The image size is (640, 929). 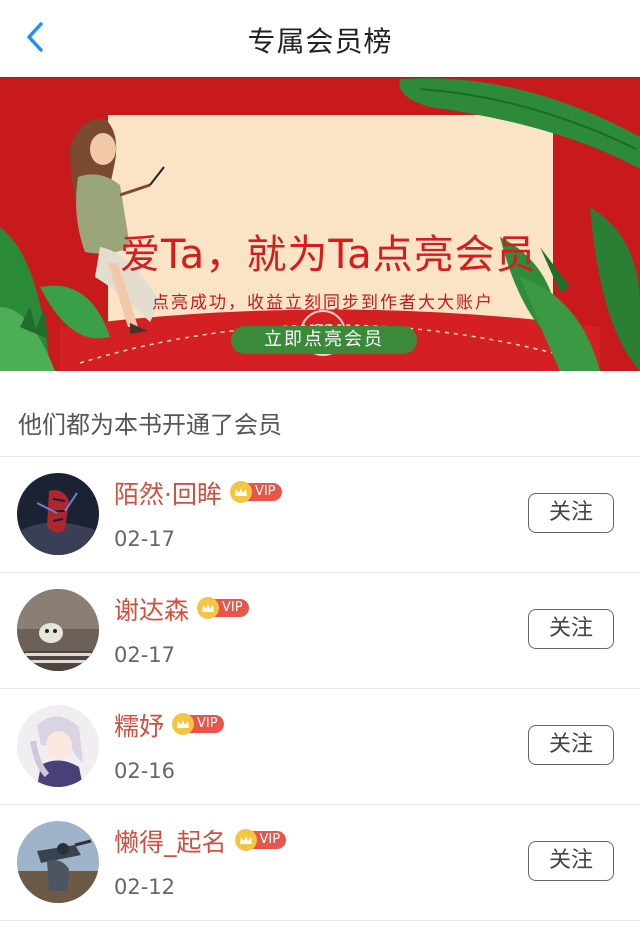 What do you see at coordinates (139, 726) in the screenshot?
I see `member-name-text: 糯妤` at bounding box center [139, 726].